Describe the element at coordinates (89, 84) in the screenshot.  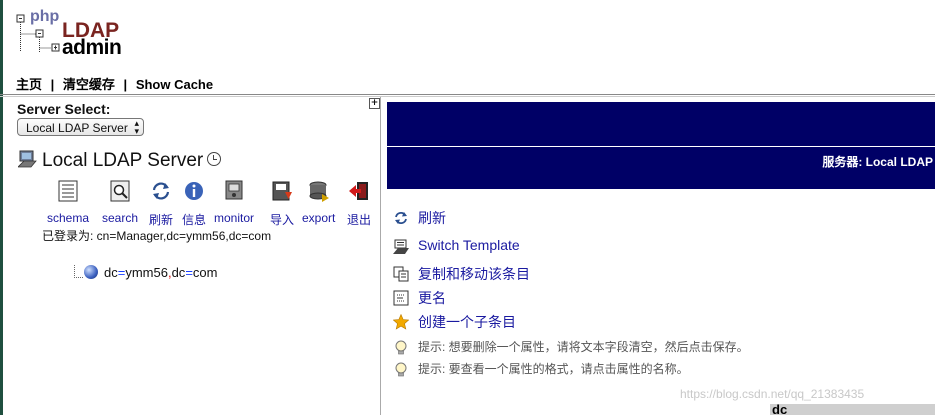
I see `nav-clear-cache-link: 清空缓存` at that location.